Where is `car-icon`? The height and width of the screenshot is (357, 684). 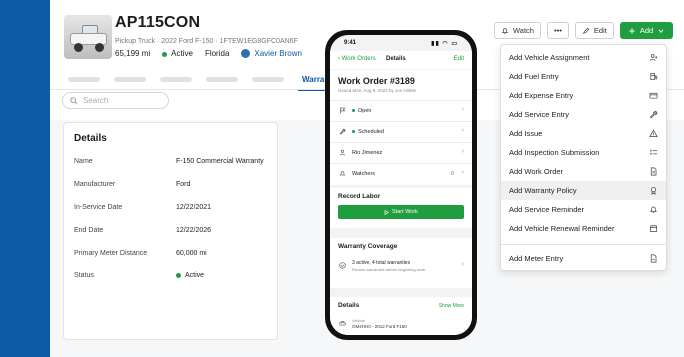 car-icon is located at coordinates (342, 323).